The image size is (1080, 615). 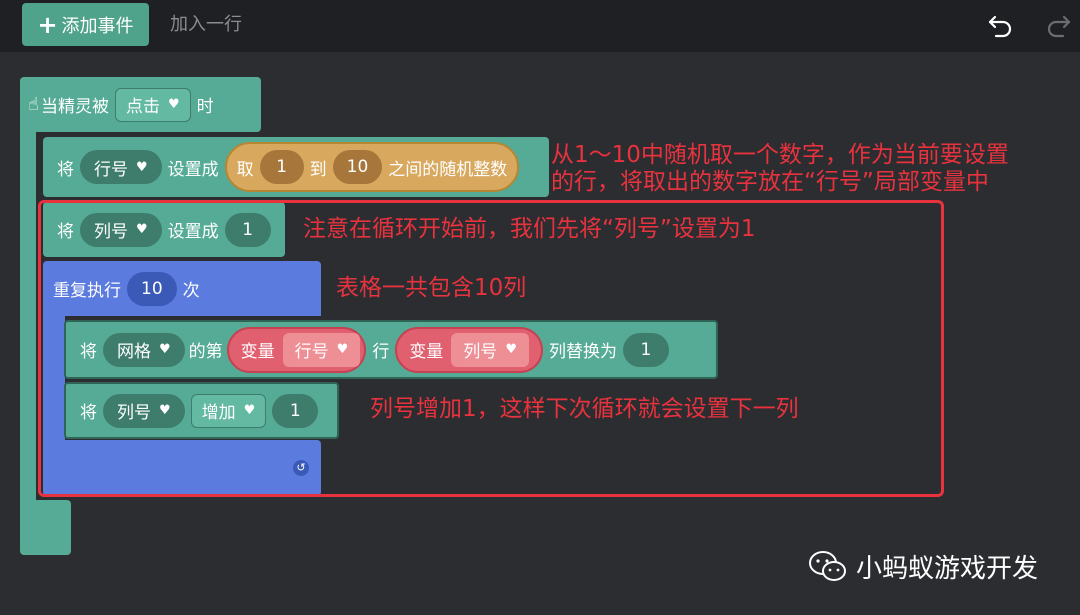 I want to click on add-event-button: + 添加事件, so click(x=85, y=24).